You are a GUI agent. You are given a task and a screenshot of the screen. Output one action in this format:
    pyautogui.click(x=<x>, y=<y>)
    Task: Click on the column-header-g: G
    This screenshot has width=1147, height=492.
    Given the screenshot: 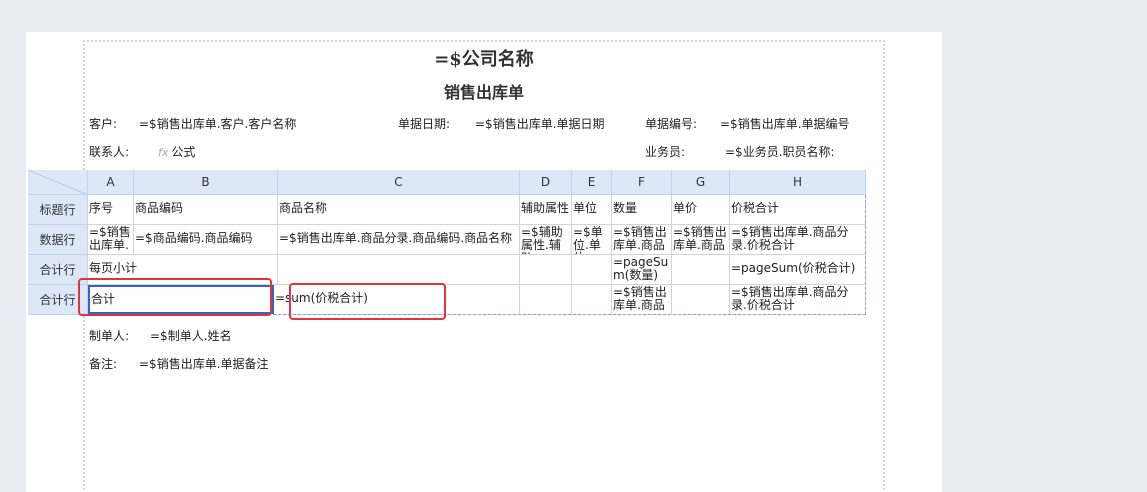 What is the action you would take?
    pyautogui.click(x=701, y=182)
    